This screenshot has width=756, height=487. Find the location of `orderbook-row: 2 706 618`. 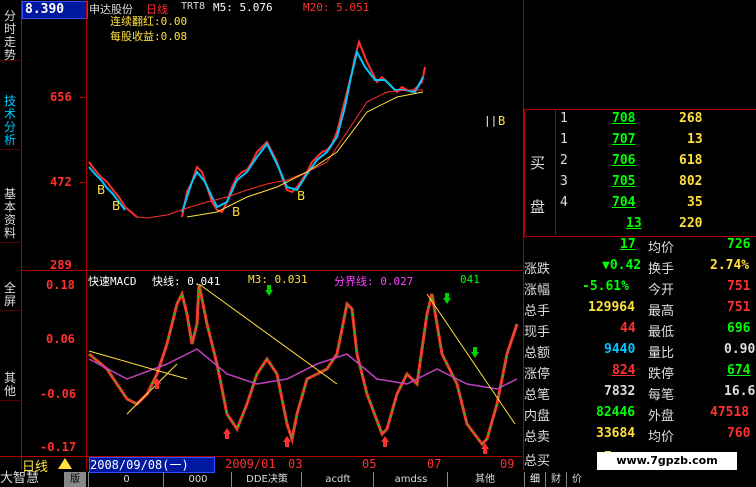

orderbook-row: 2 706 618 is located at coordinates (631, 160).